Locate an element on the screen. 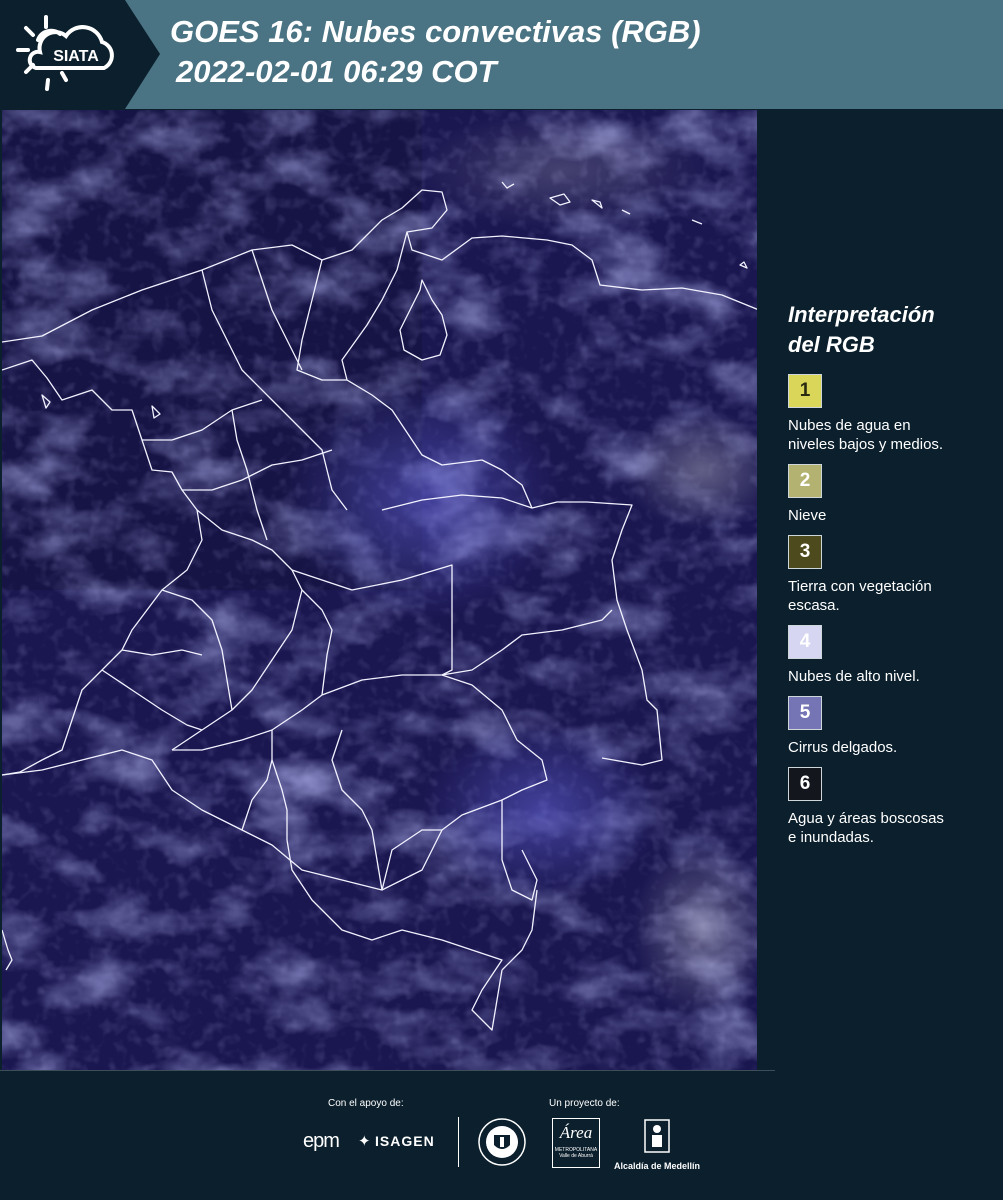 The image size is (1003, 1200). page-timestamp: 2022-02-01 06:29 COT is located at coordinates (336, 71).